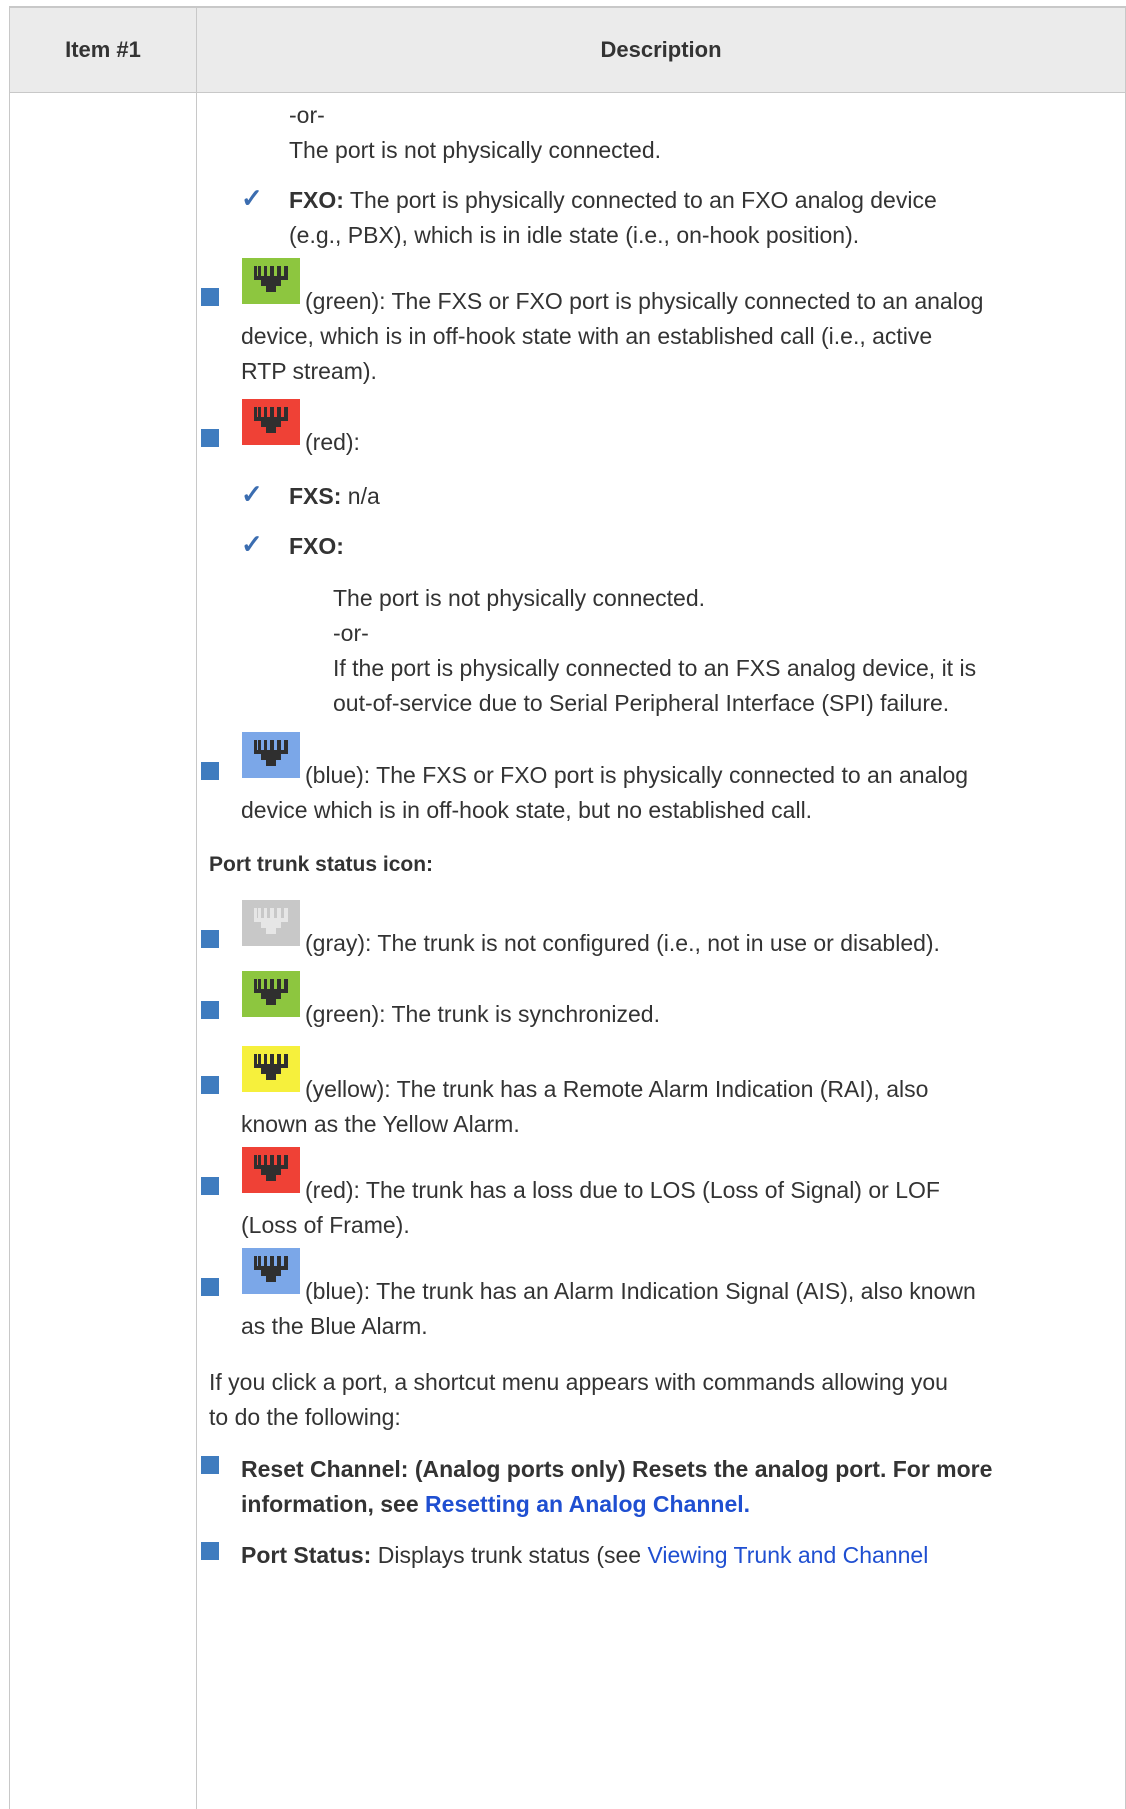 Image resolution: width=1126 pixels, height=1809 pixels. I want to click on green-item-line3: RTP stream)., so click(309, 371).